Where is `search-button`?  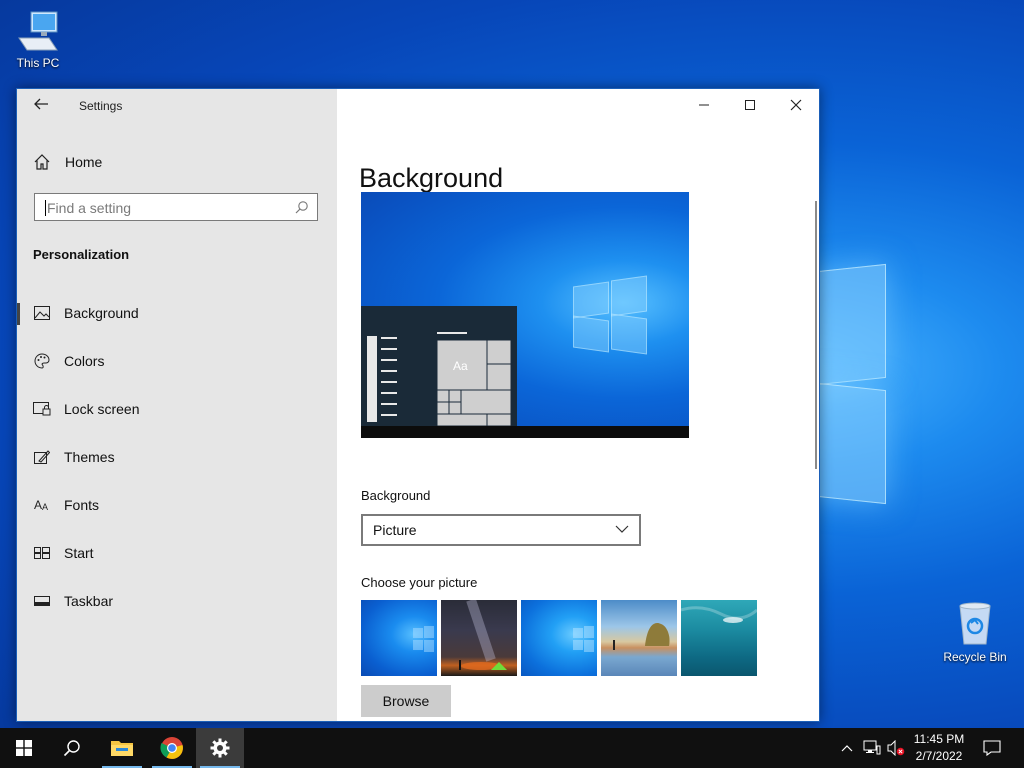
search-button is located at coordinates (72, 748).